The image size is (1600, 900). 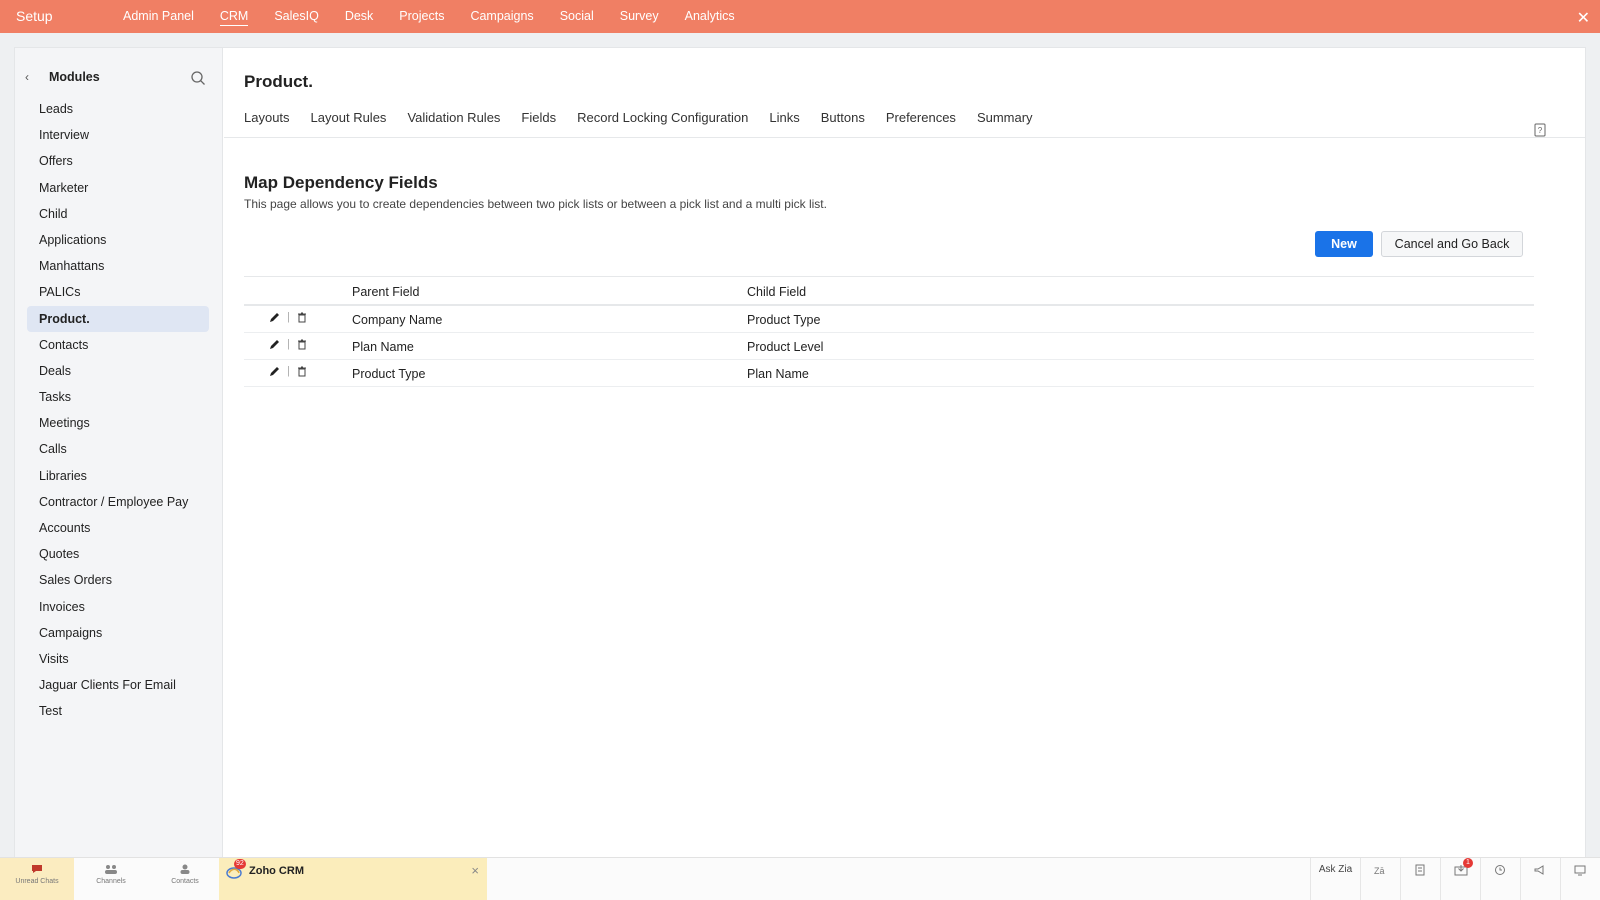 I want to click on unread-chats-button: Unread Chats, so click(x=37, y=879).